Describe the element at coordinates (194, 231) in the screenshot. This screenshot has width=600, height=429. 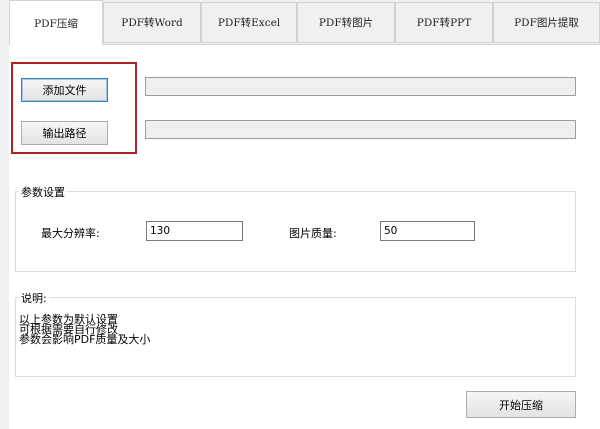
I see `max-resolution-input: 130` at that location.